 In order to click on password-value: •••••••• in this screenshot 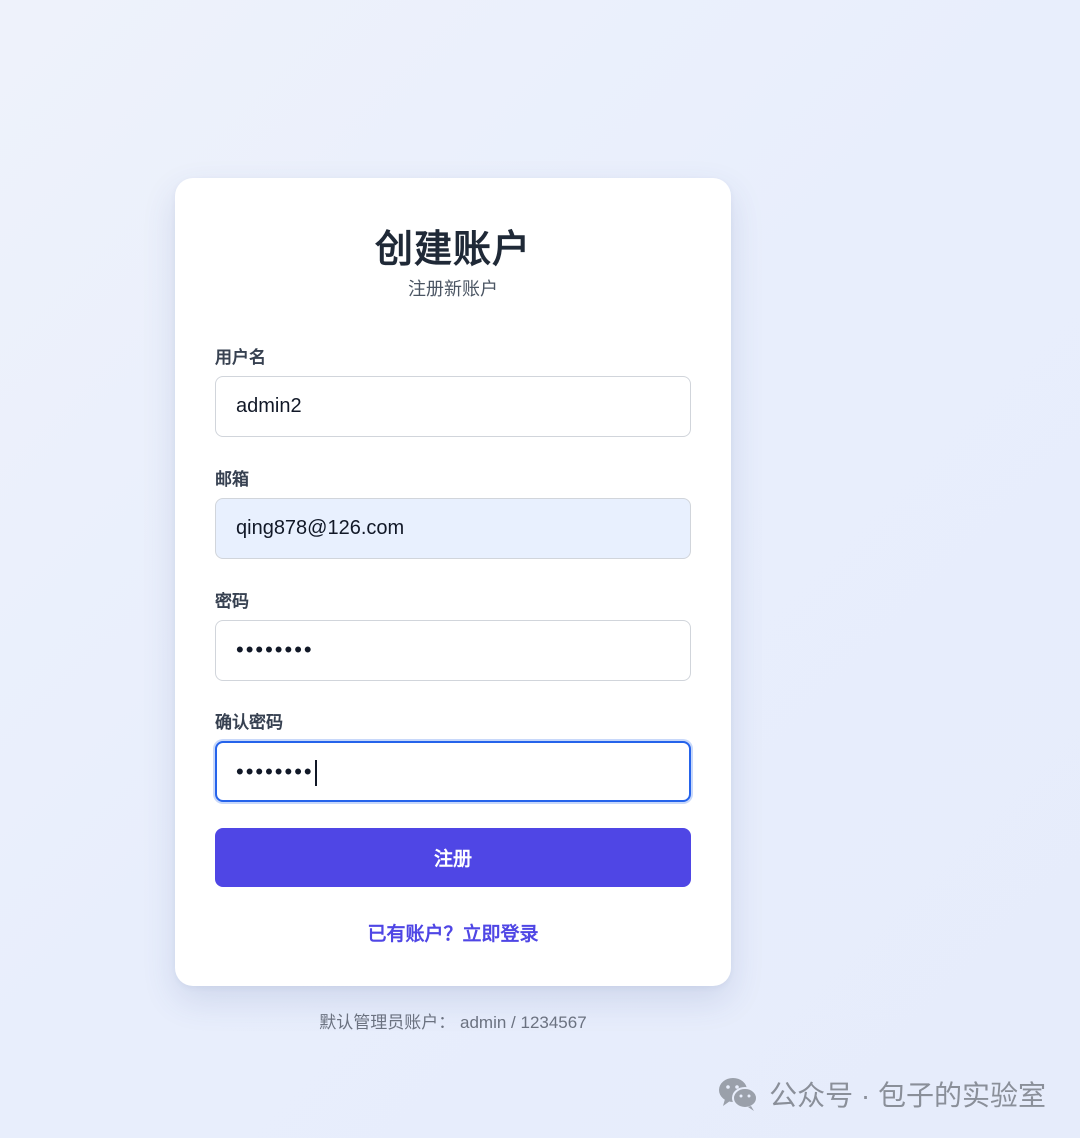, I will do `click(275, 649)`.